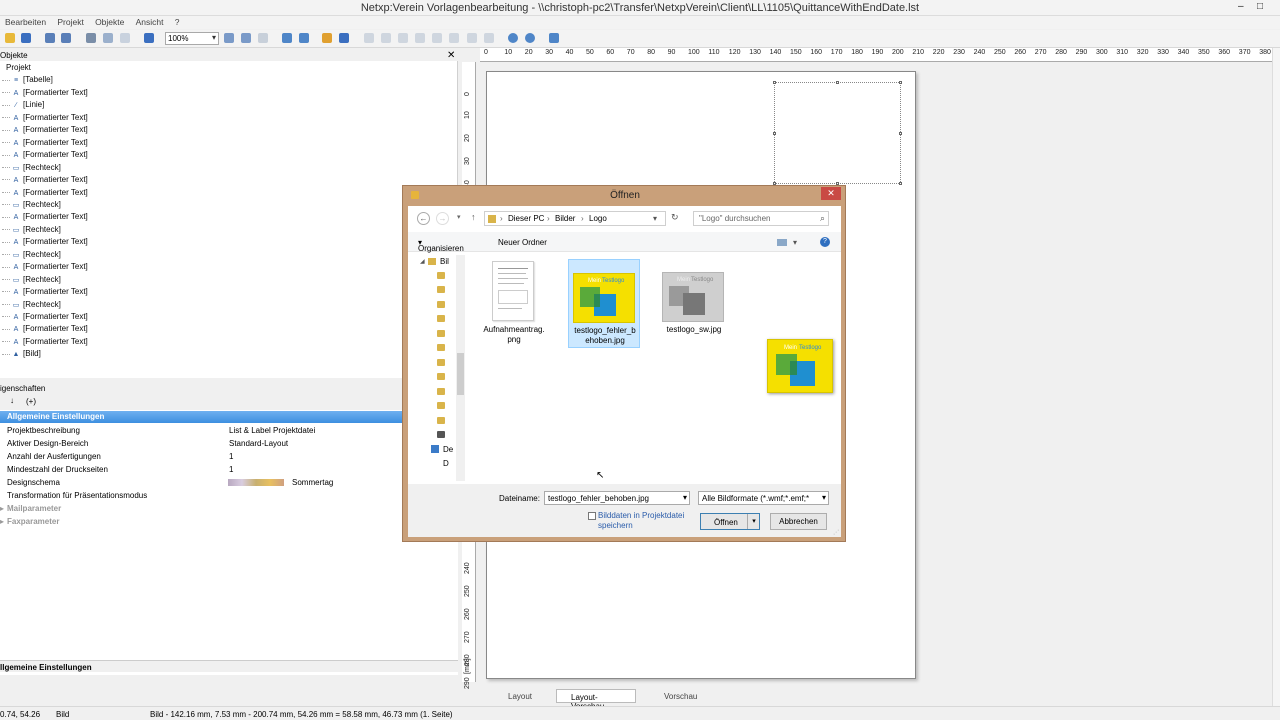  Describe the element at coordinates (596, 700) in the screenshot. I see `tab-layout-preview: Layout-Vorschau` at that location.